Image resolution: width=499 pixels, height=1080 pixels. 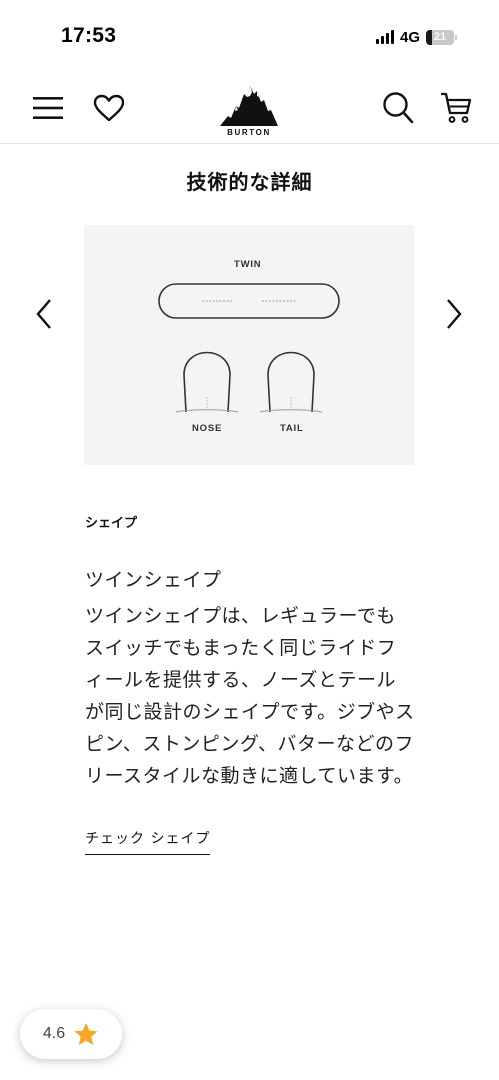 I want to click on chevron-right-icon, so click(x=454, y=314).